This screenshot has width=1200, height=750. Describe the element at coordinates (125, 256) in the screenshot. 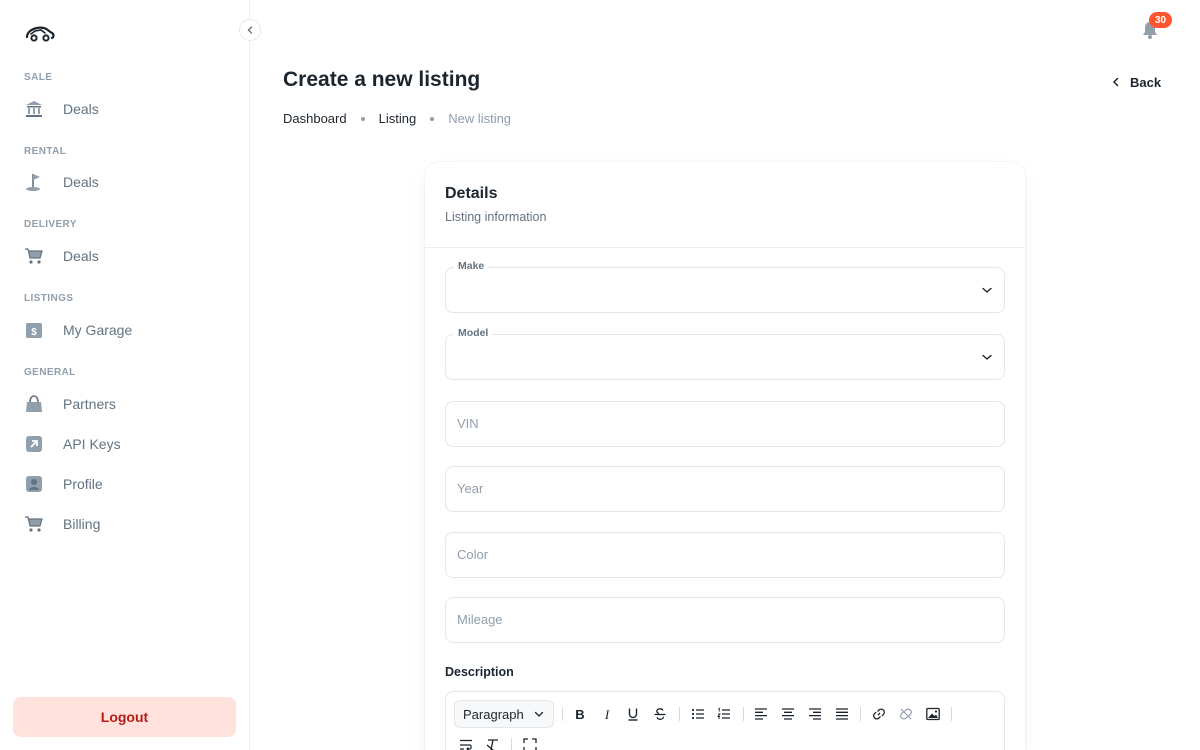

I see `sidebar-item-delivery-deals: Deals` at that location.